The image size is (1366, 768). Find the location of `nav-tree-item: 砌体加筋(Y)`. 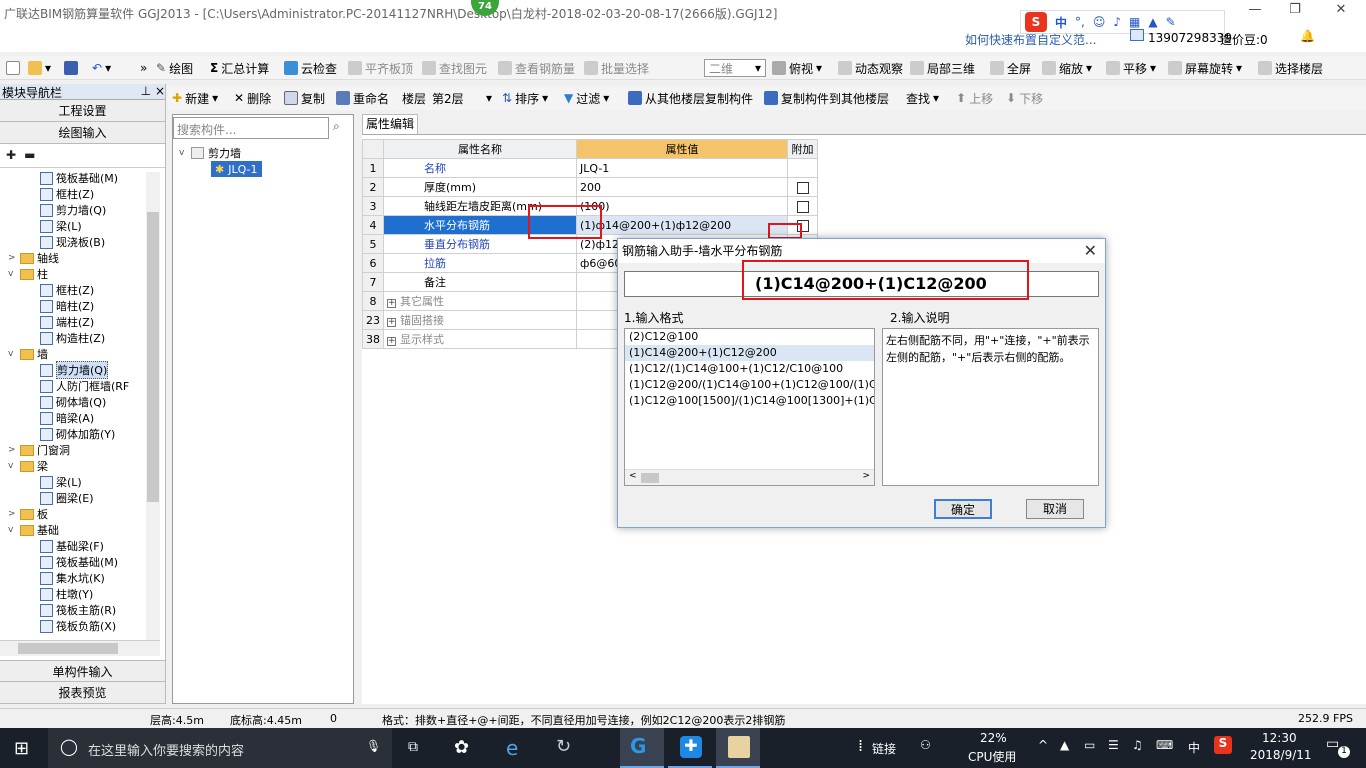

nav-tree-item: 砌体加筋(Y) is located at coordinates (77, 434).